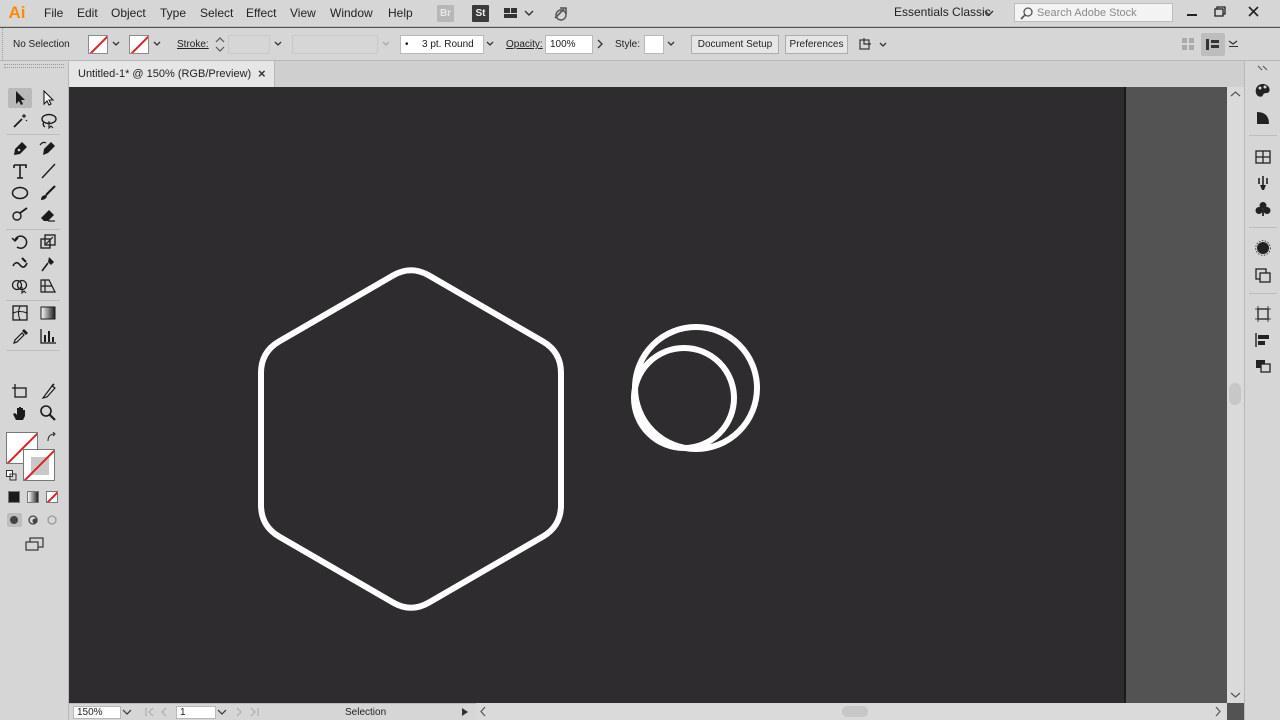  I want to click on vertical-scrollbar, so click(1235, 395).